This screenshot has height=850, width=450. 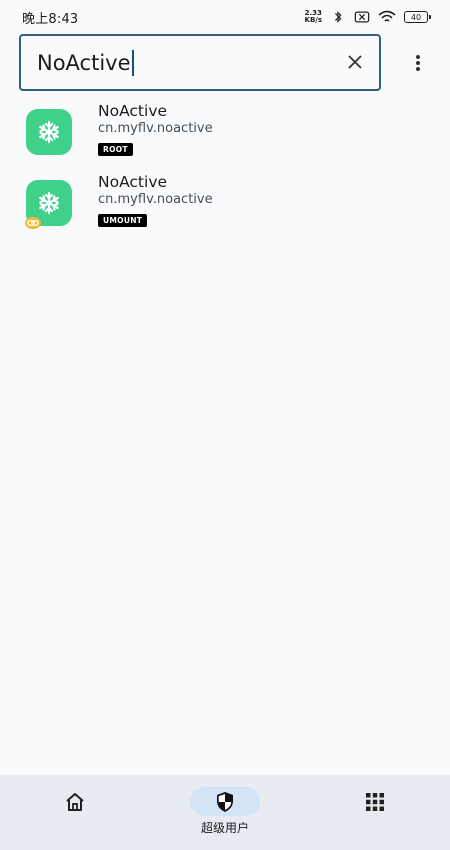 What do you see at coordinates (387, 16) in the screenshot?
I see `wifi-icon` at bounding box center [387, 16].